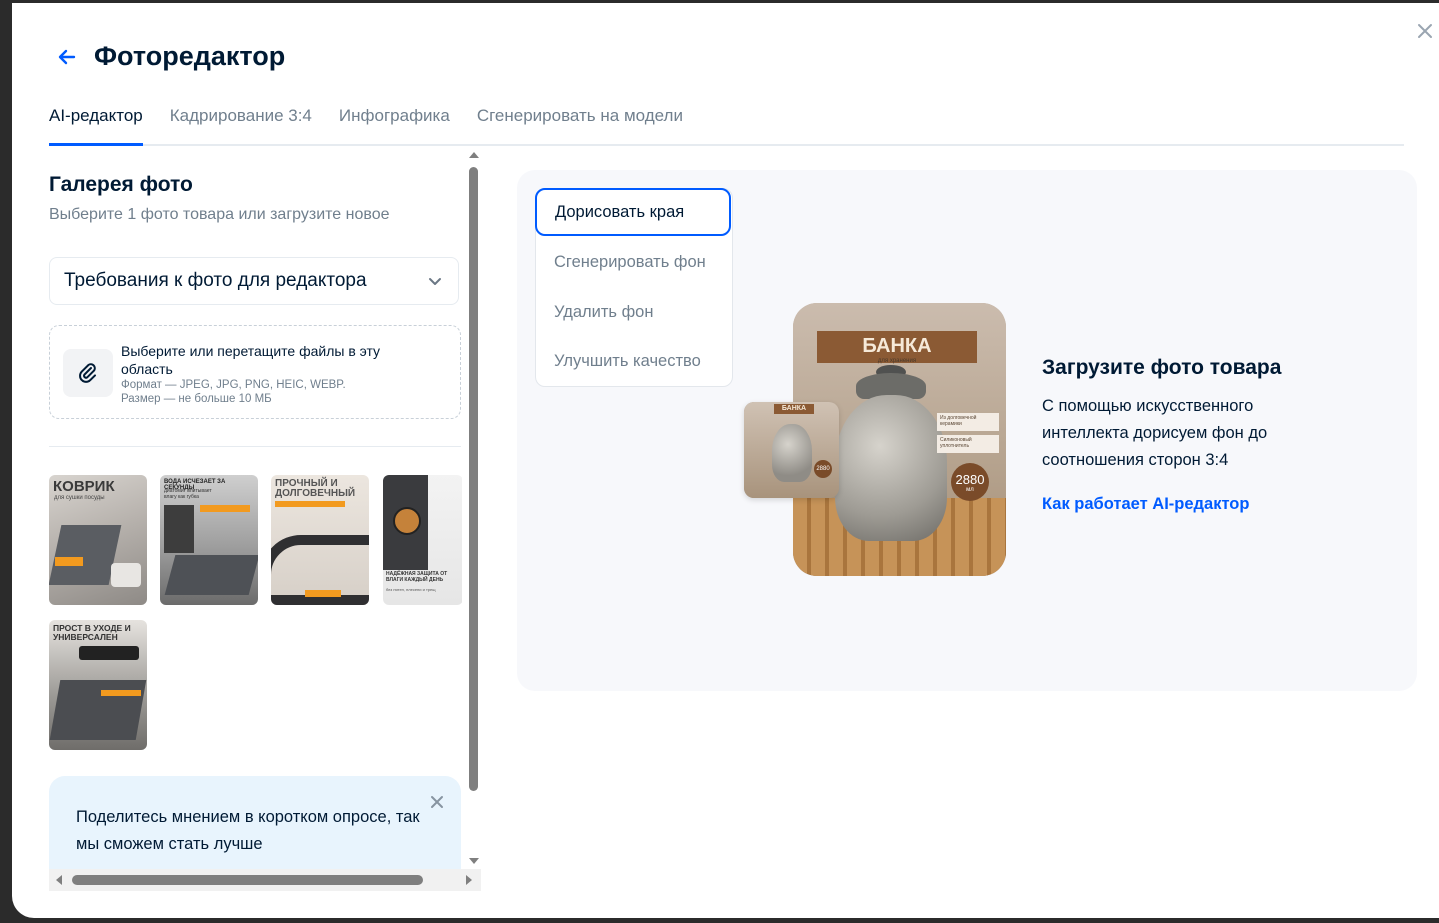 The image size is (1439, 923). I want to click on upload-icon-box, so click(88, 373).